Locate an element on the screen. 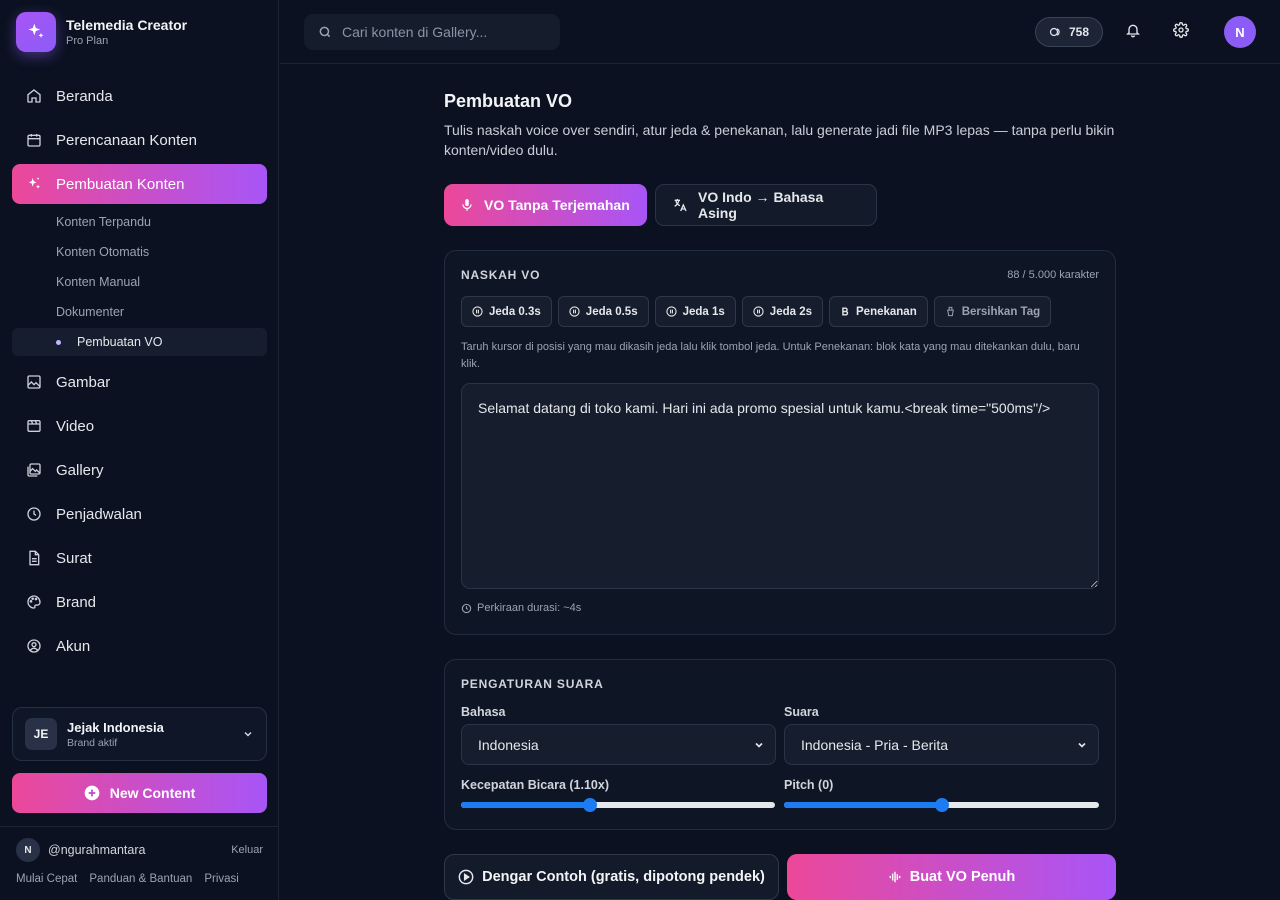  sidebar-item-surat: Surat is located at coordinates (139, 558).